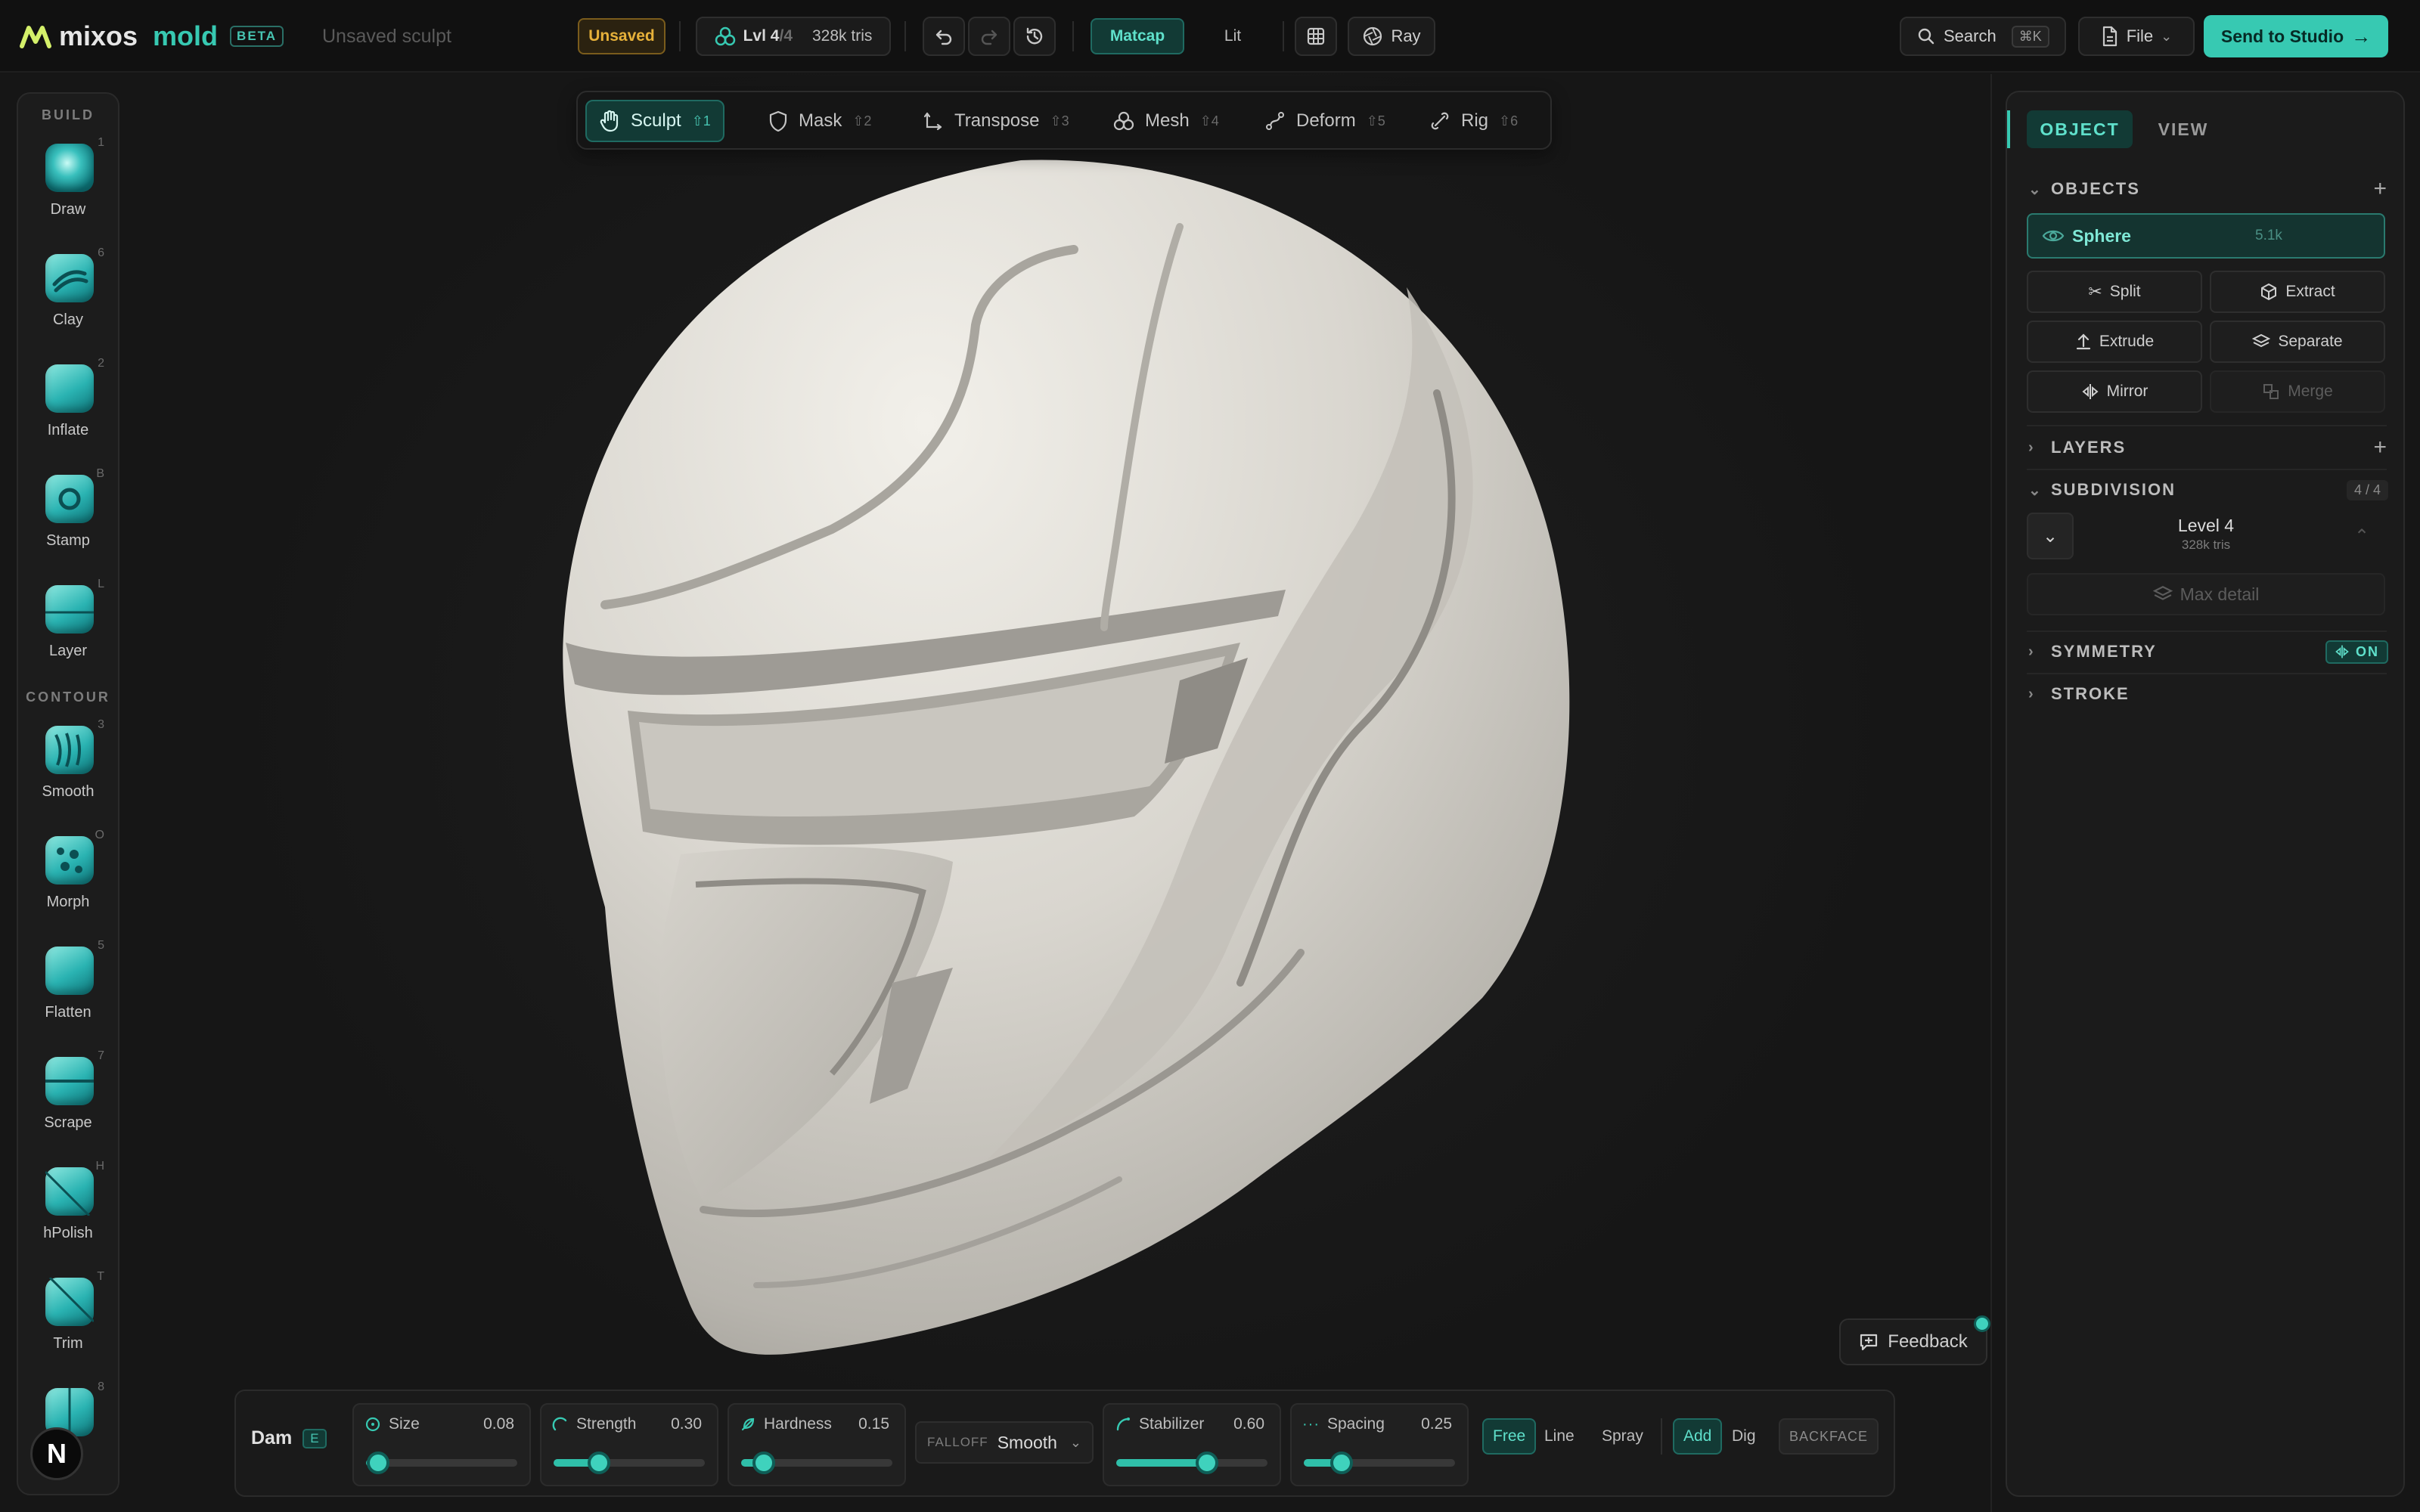  Describe the element at coordinates (2183, 129) in the screenshot. I see `tab-view: VIEW` at that location.